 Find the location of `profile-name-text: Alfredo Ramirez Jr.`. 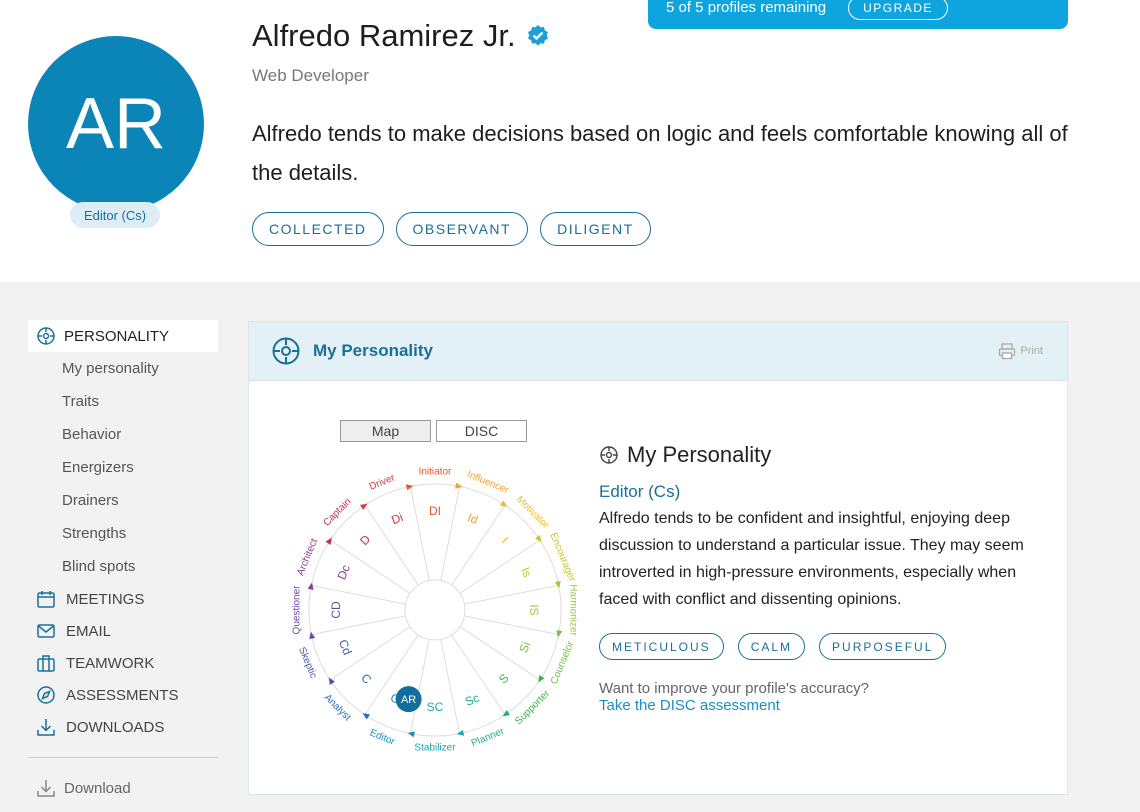

profile-name-text: Alfredo Ramirez Jr. is located at coordinates (384, 35).